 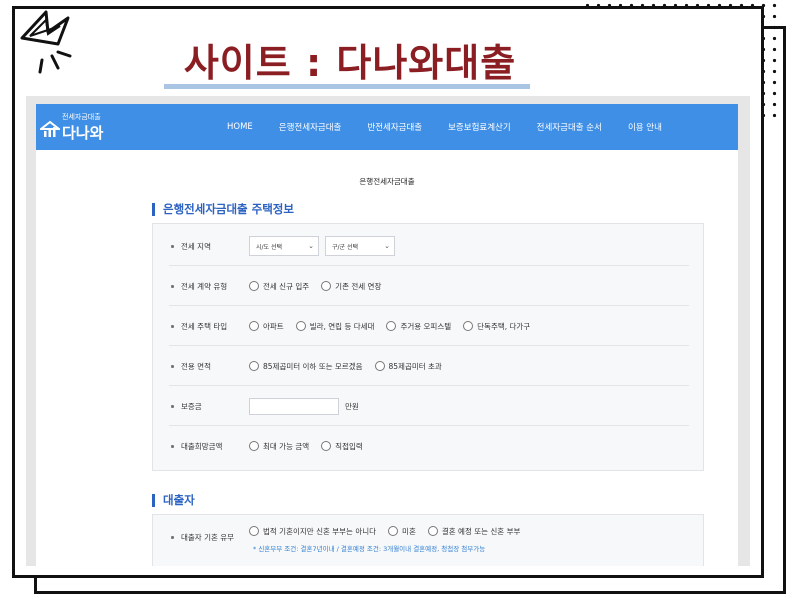 What do you see at coordinates (402, 531) in the screenshot?
I see `radio-single: 미혼` at bounding box center [402, 531].